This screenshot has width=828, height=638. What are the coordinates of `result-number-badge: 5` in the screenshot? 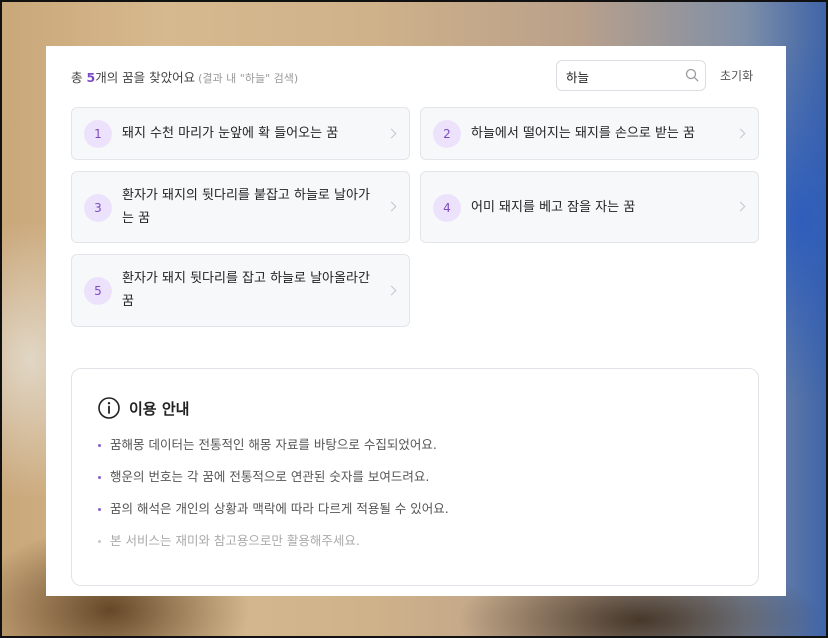 It's located at (98, 291).